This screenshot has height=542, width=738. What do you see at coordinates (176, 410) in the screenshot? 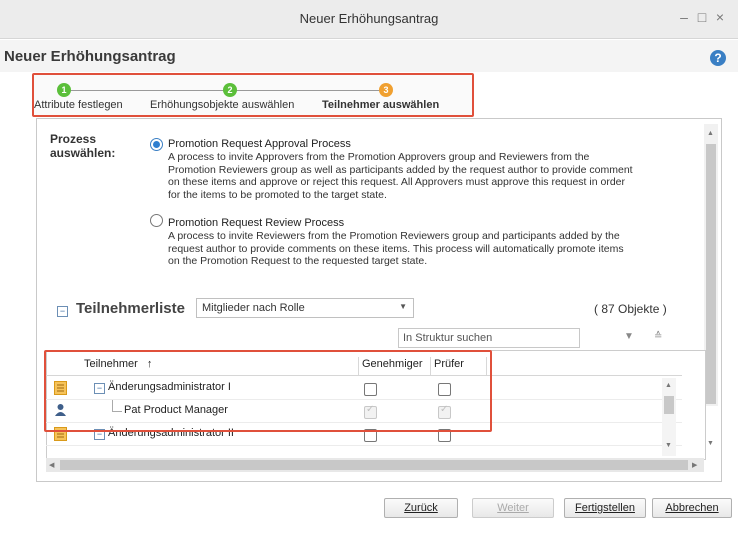
I see `participant-name: Pat Product Manager` at bounding box center [176, 410].